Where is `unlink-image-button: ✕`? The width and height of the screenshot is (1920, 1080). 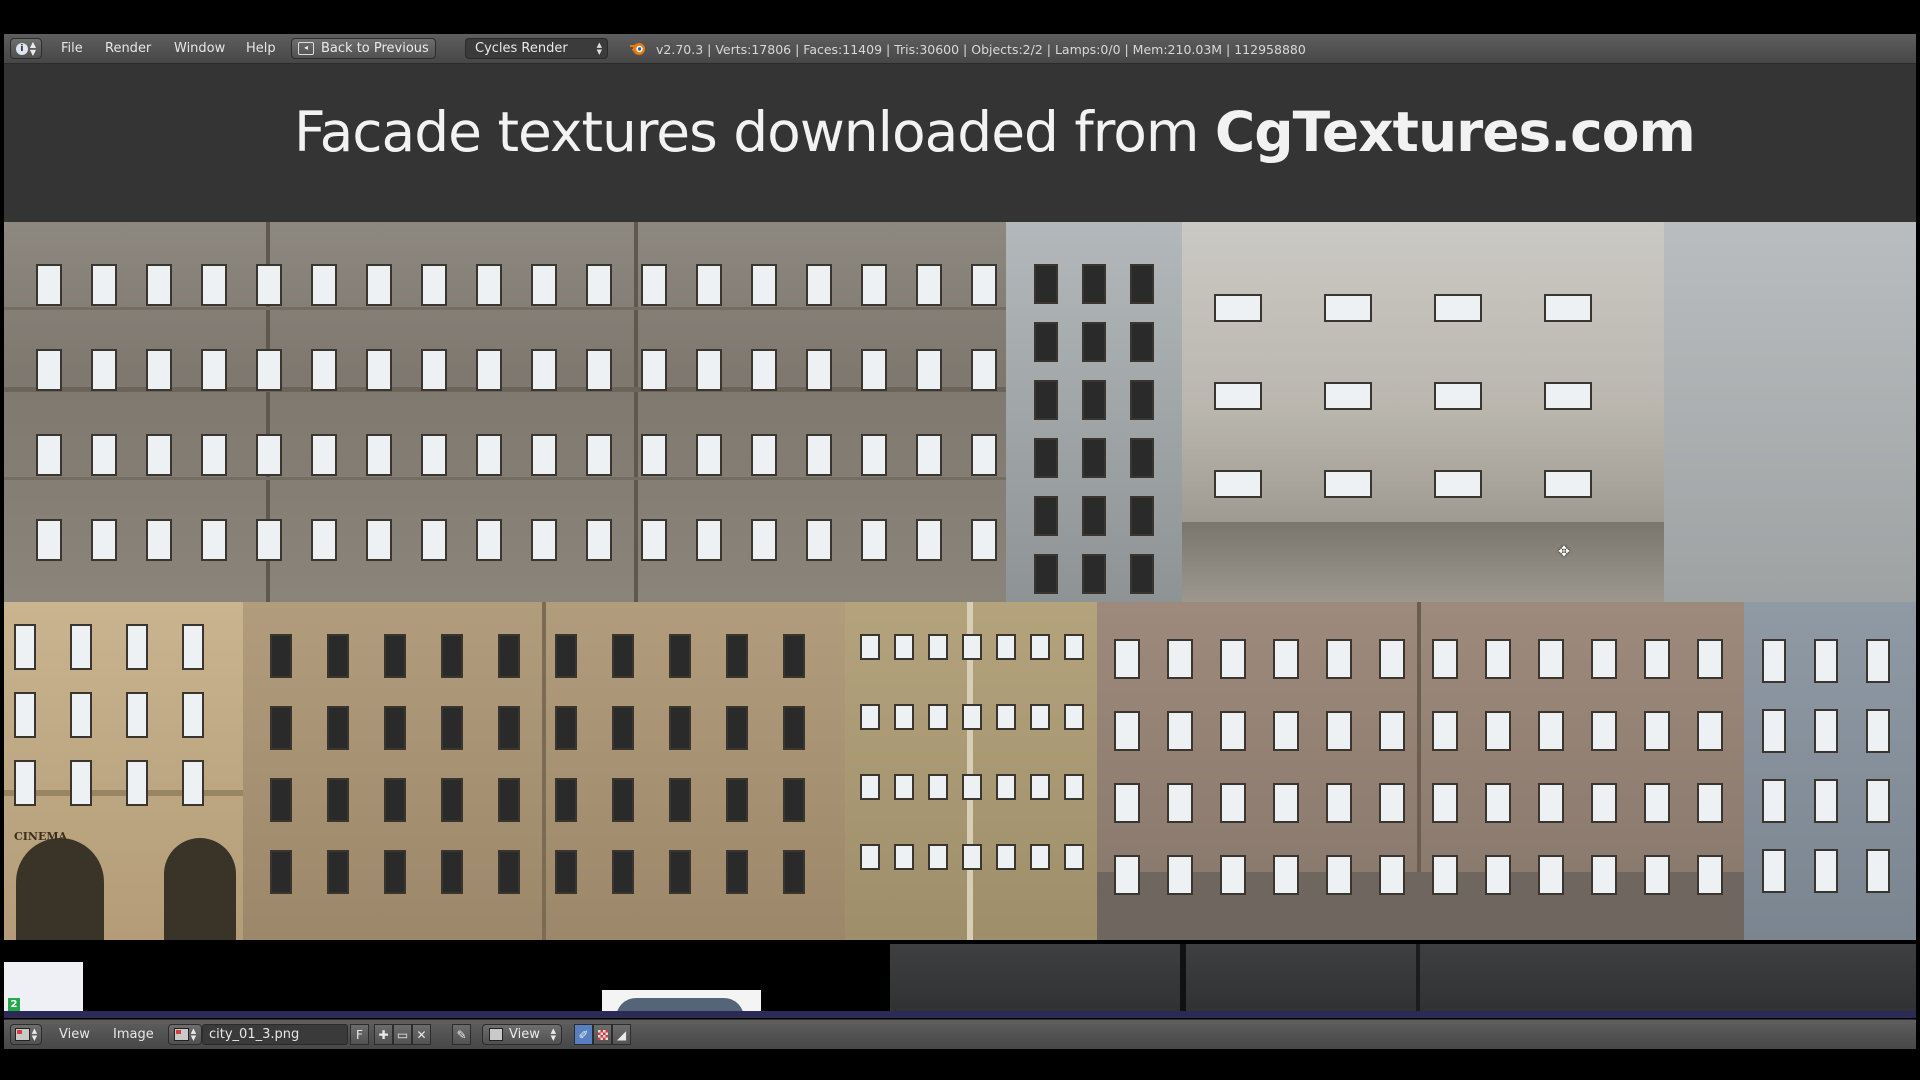 unlink-image-button: ✕ is located at coordinates (421, 1034).